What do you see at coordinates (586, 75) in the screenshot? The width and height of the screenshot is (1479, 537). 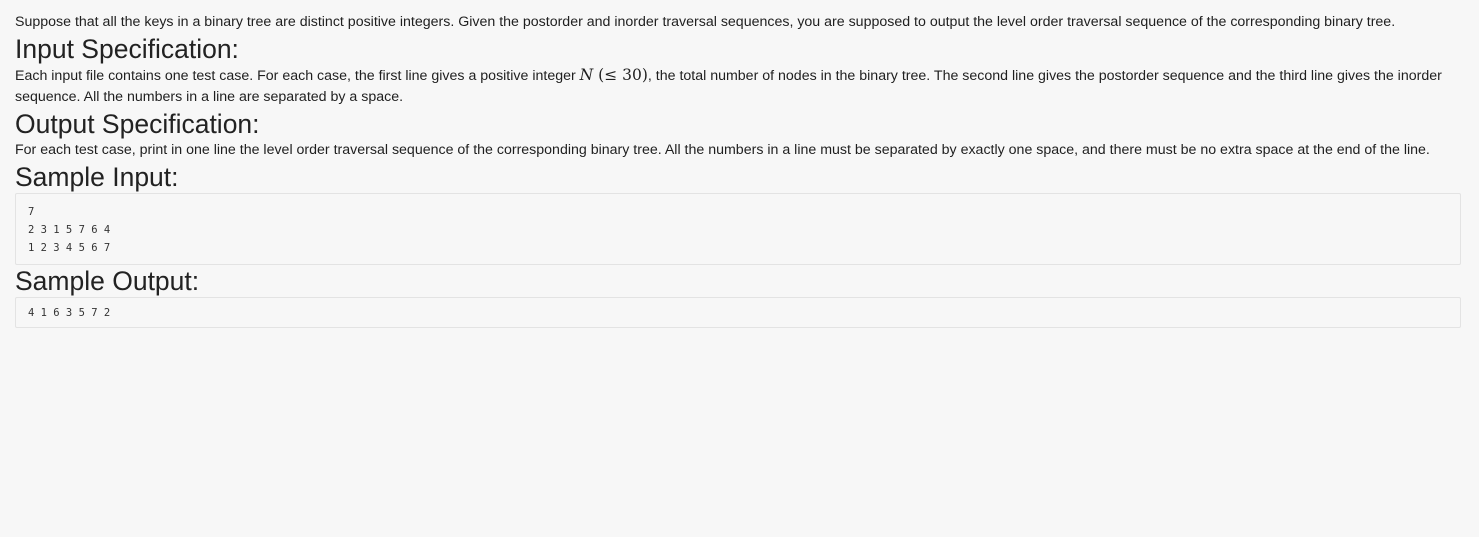 I see `math-variable-n: N` at bounding box center [586, 75].